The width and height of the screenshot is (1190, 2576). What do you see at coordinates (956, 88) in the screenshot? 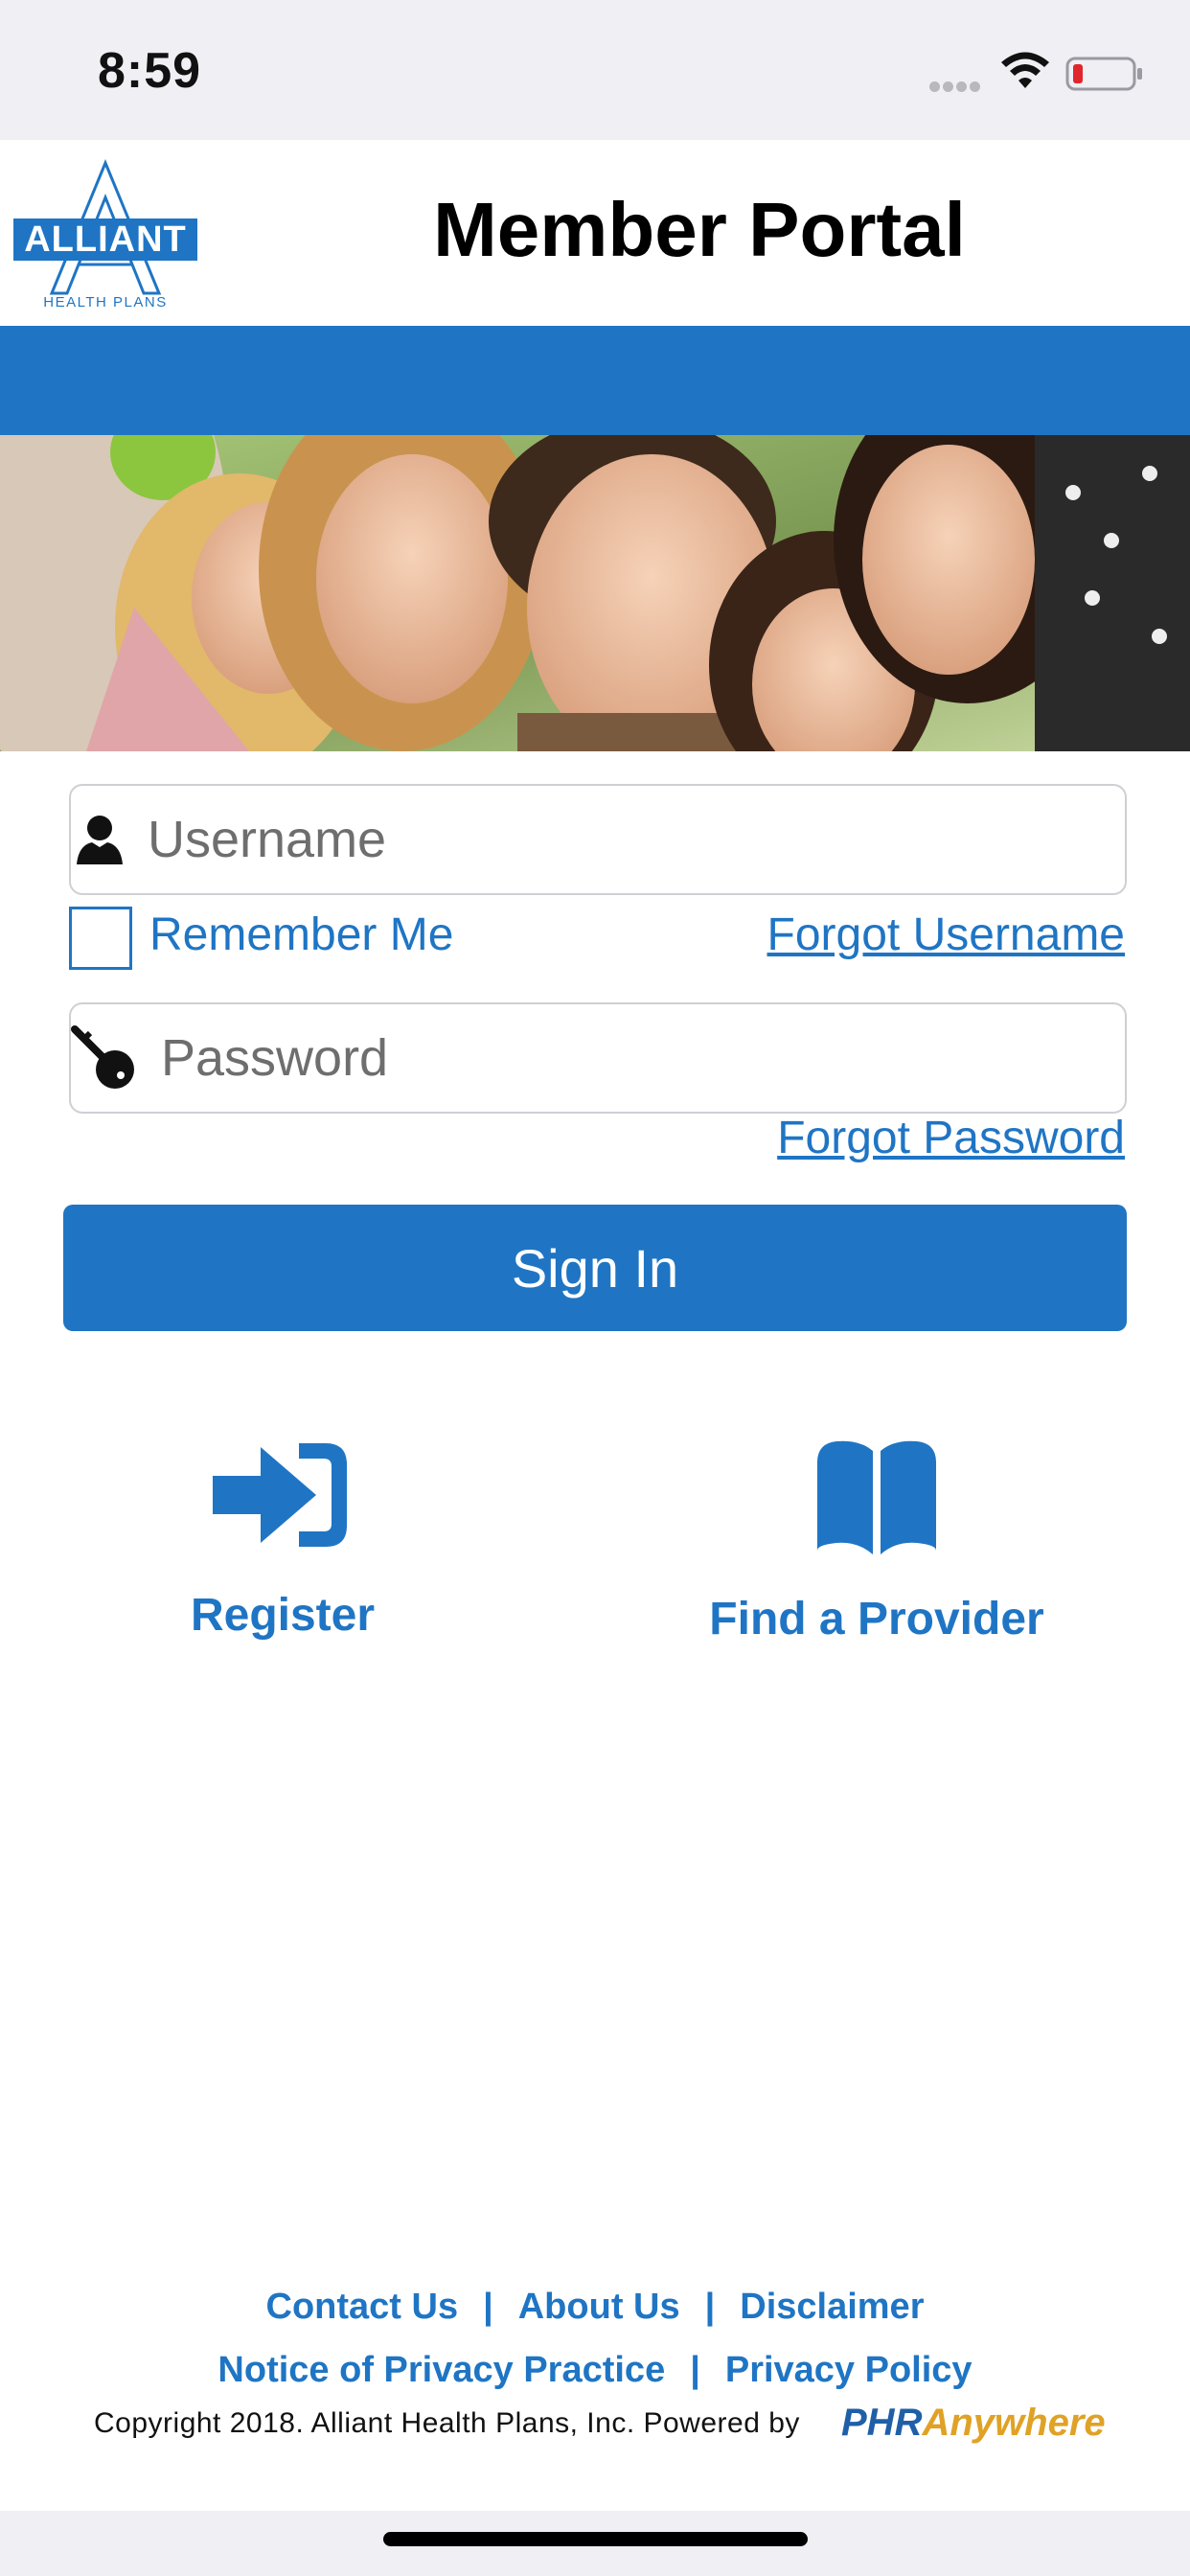
I see `signal-dots-icon` at bounding box center [956, 88].